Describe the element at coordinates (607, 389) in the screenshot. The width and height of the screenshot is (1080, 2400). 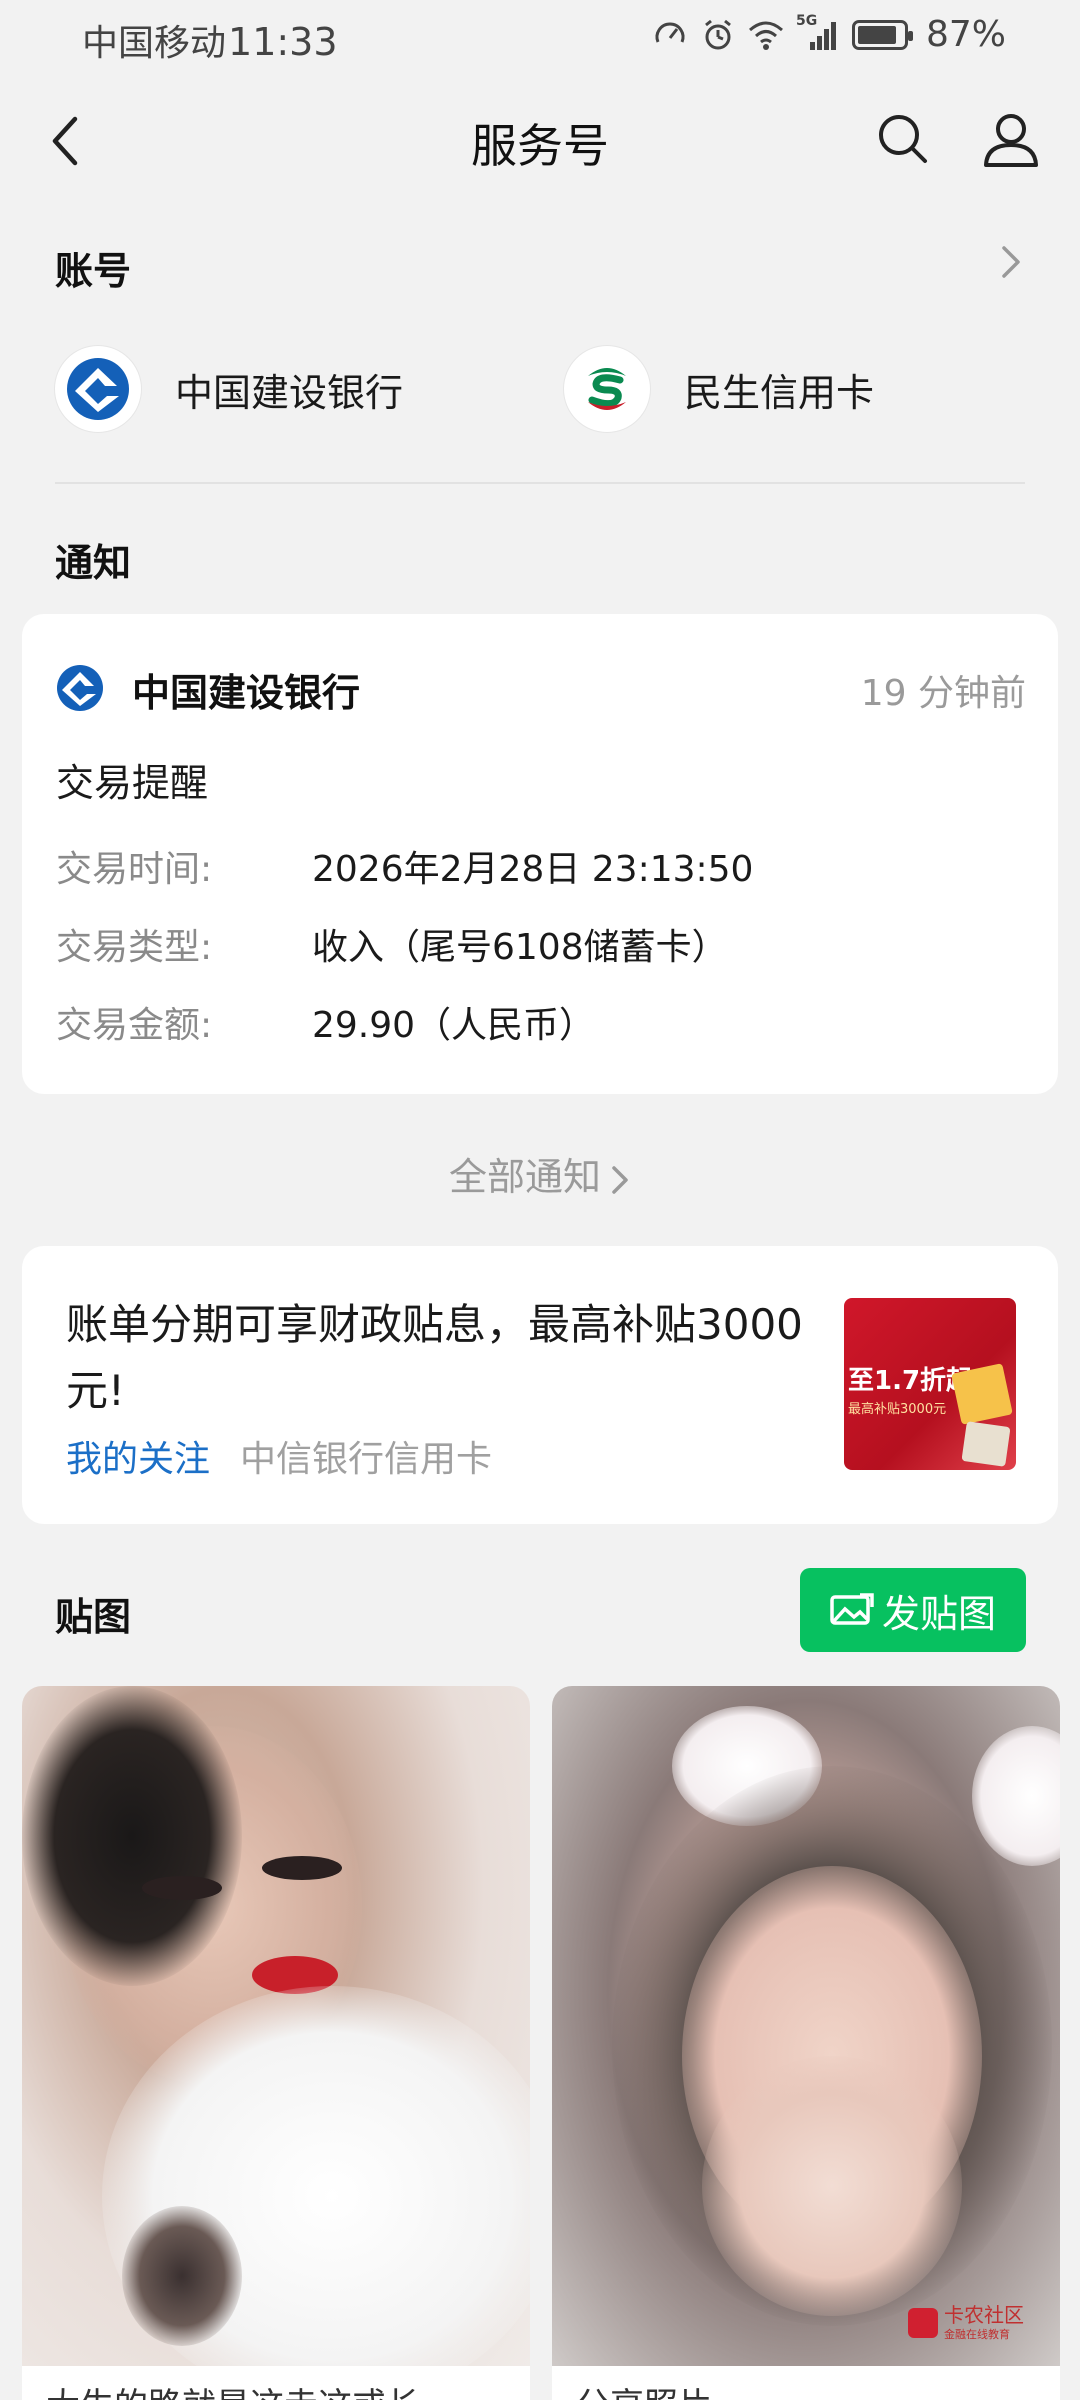
I see `cmbc-logo-icon` at that location.